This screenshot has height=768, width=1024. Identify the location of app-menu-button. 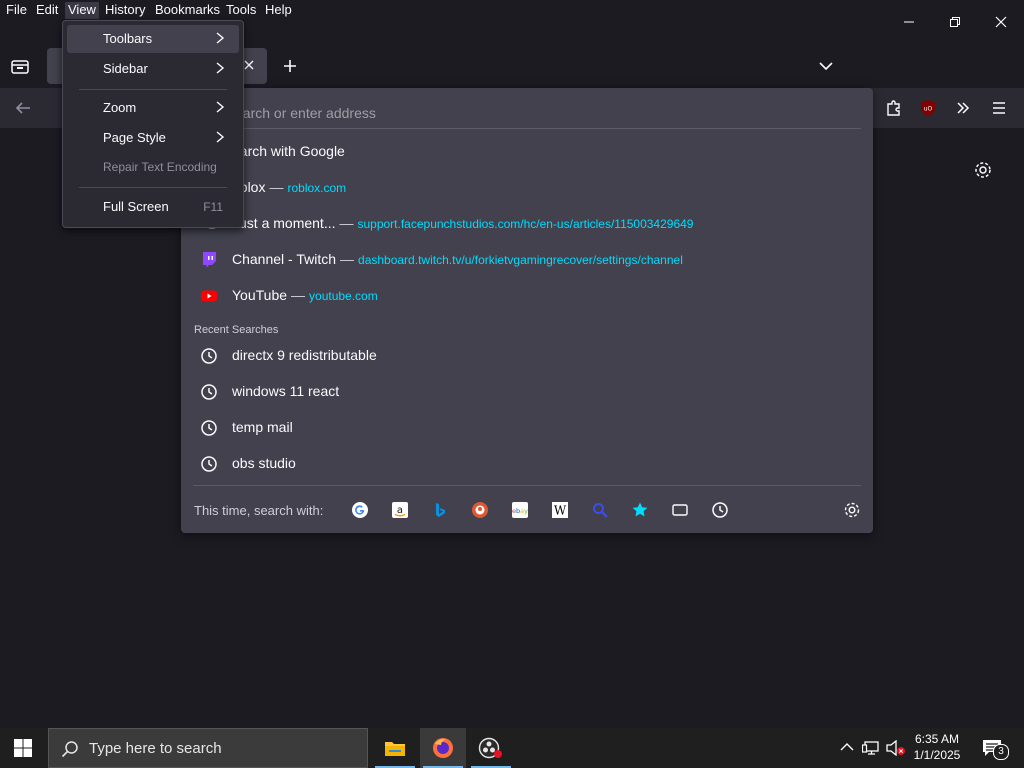
(999, 109).